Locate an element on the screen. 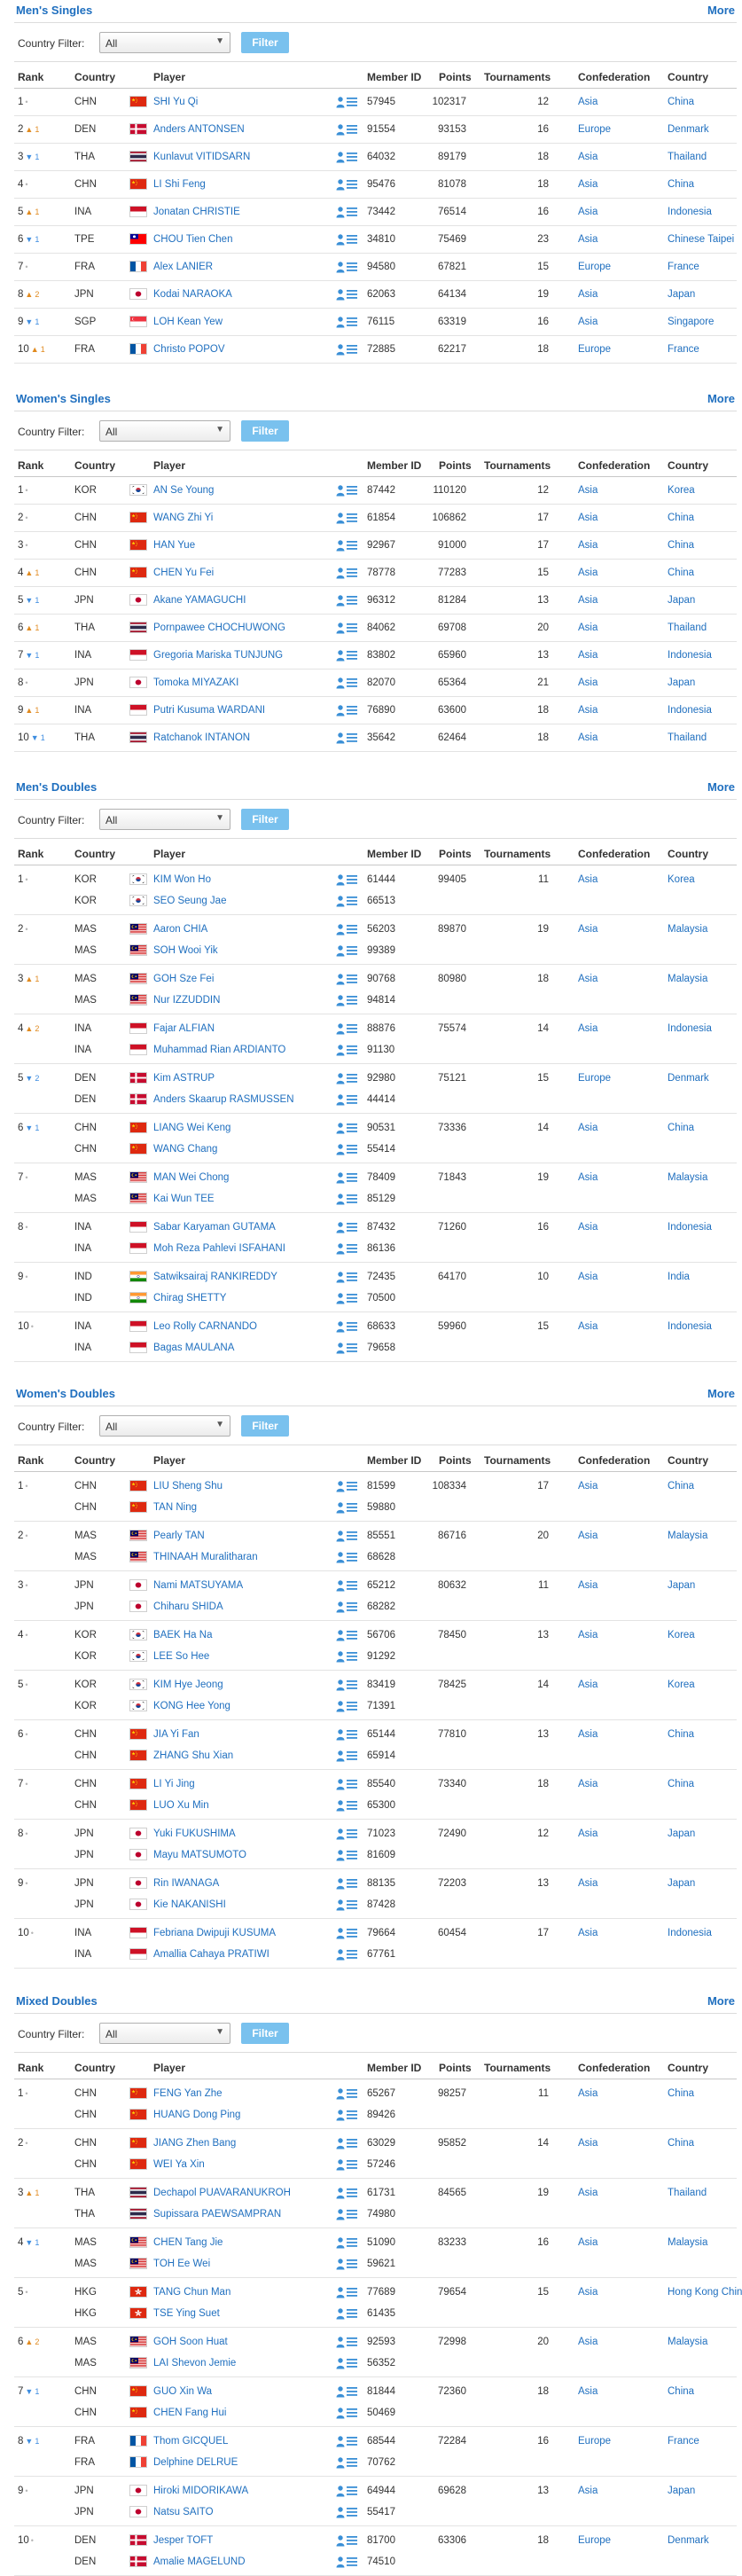 The height and width of the screenshot is (2576, 742). player-name-link: LI Shi Feng is located at coordinates (179, 184).